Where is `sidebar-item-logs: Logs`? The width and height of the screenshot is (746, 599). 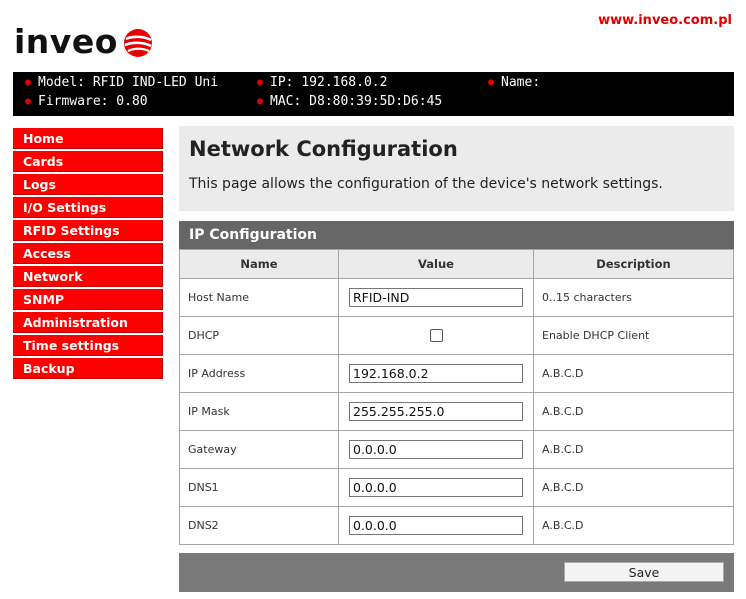
sidebar-item-logs: Logs is located at coordinates (88, 184).